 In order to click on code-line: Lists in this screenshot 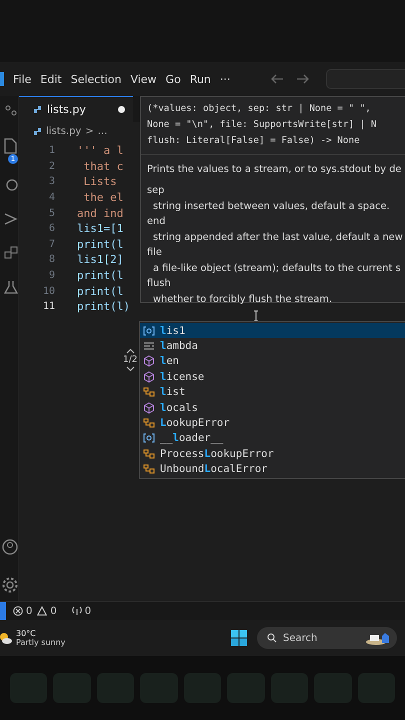, I will do `click(99, 181)`.